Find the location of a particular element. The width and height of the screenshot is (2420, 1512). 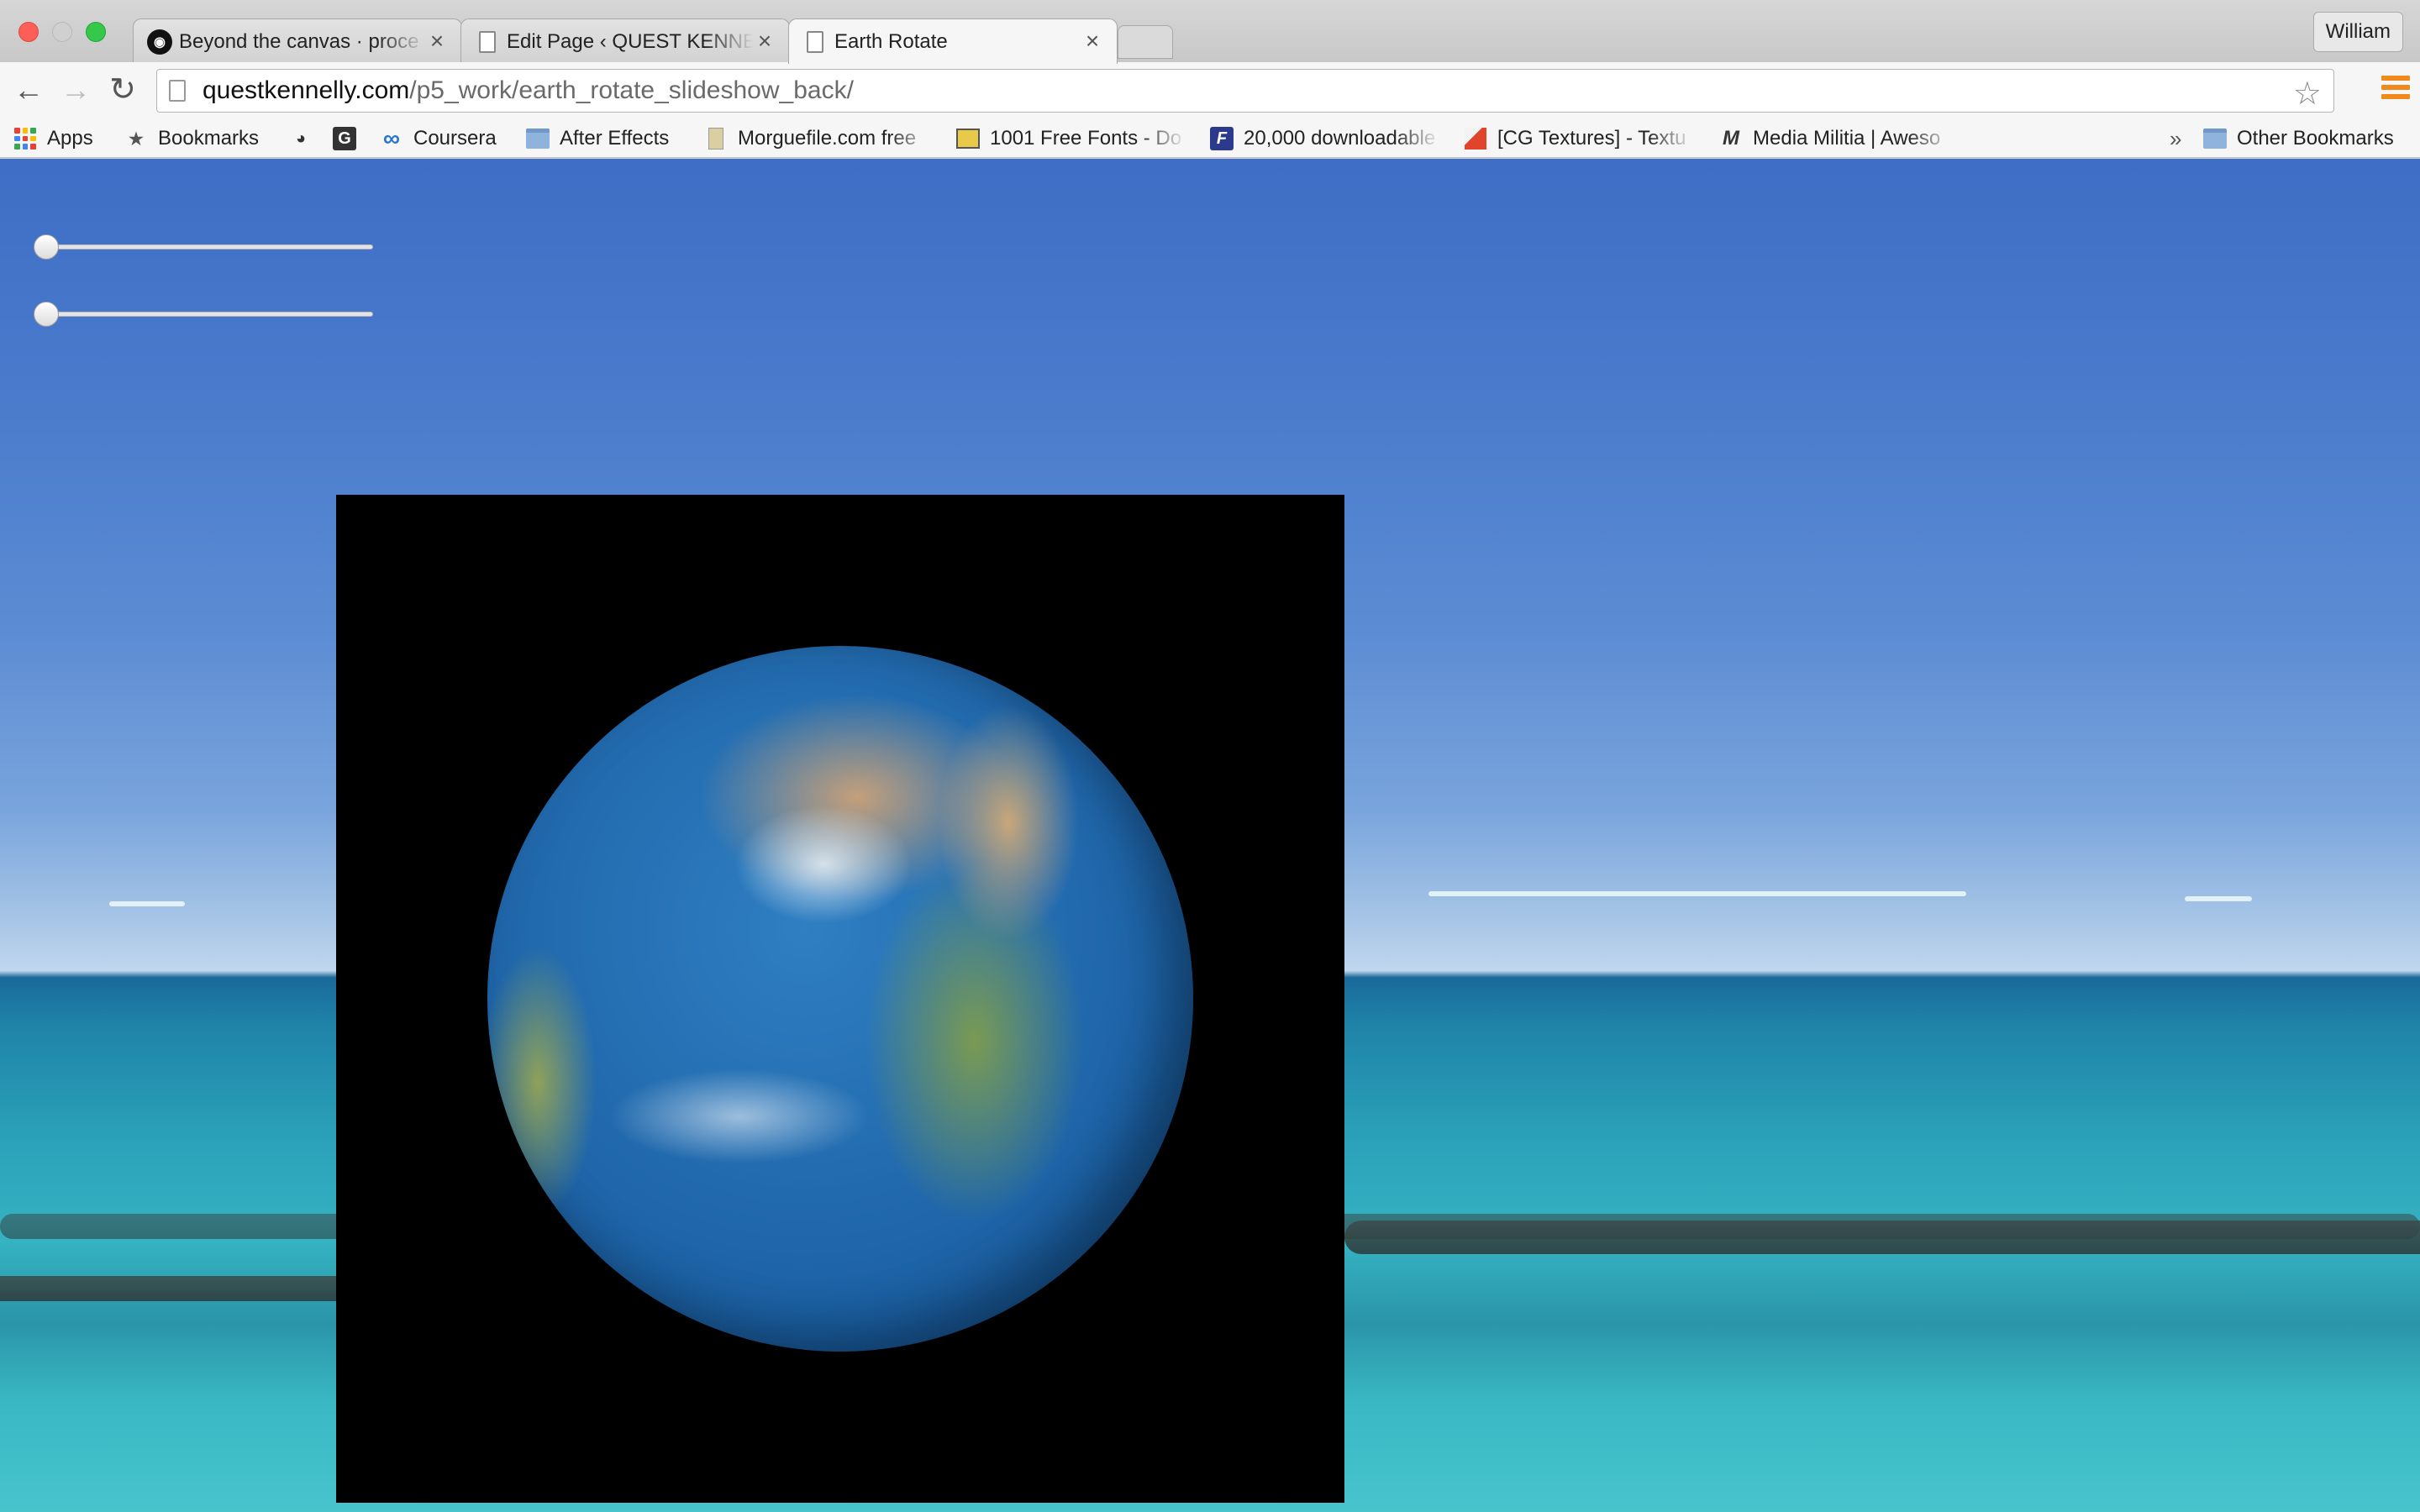

new-tab-button is located at coordinates (1145, 42).